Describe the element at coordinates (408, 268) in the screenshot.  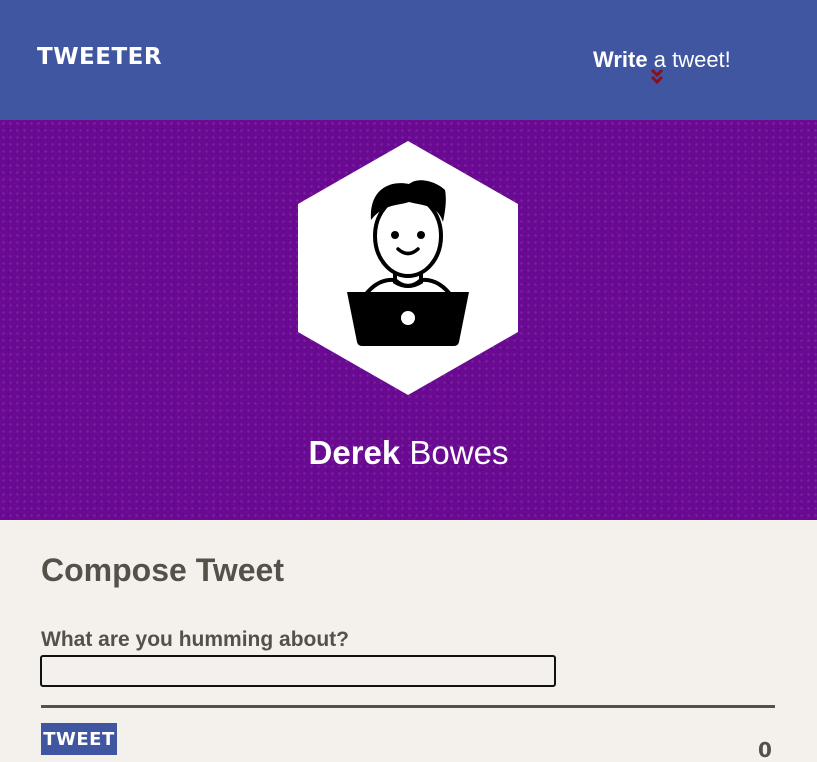
I see `avatar` at that location.